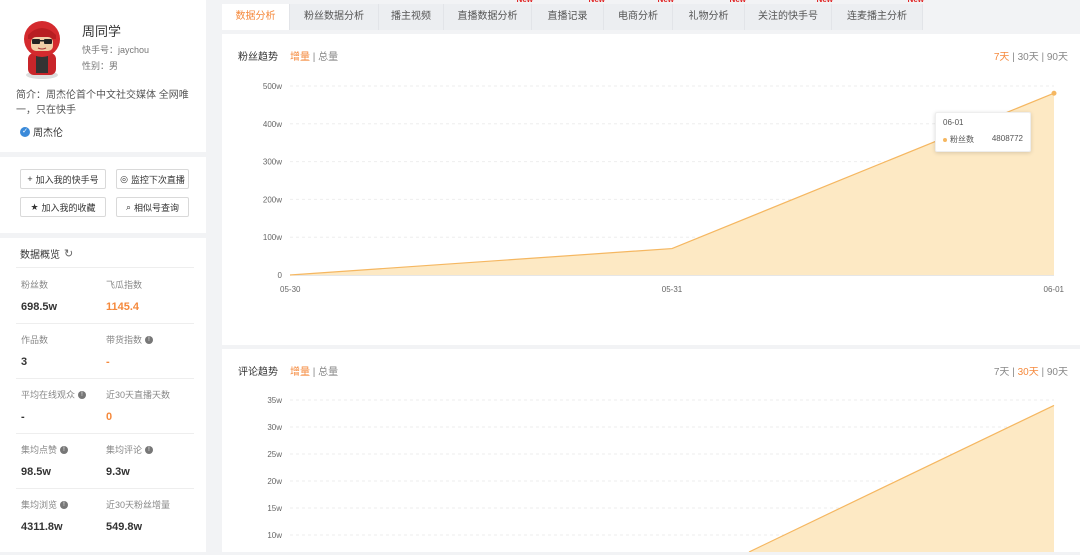 This screenshot has height=555, width=1080. I want to click on verified-badge: ✓ 周杰伦, so click(41, 131).